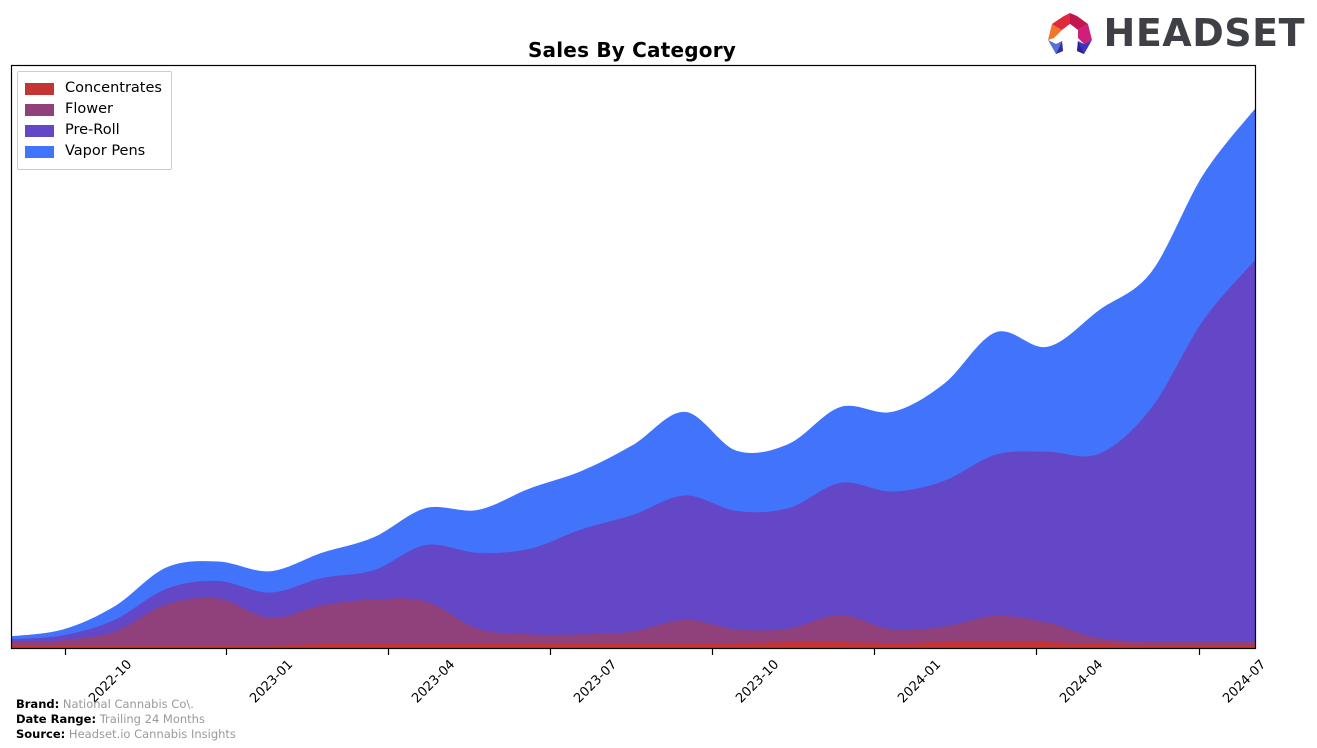 This screenshot has height=748, width=1317. Describe the element at coordinates (38, 704) in the screenshot. I see `footer-brand-key: Brand:` at that location.